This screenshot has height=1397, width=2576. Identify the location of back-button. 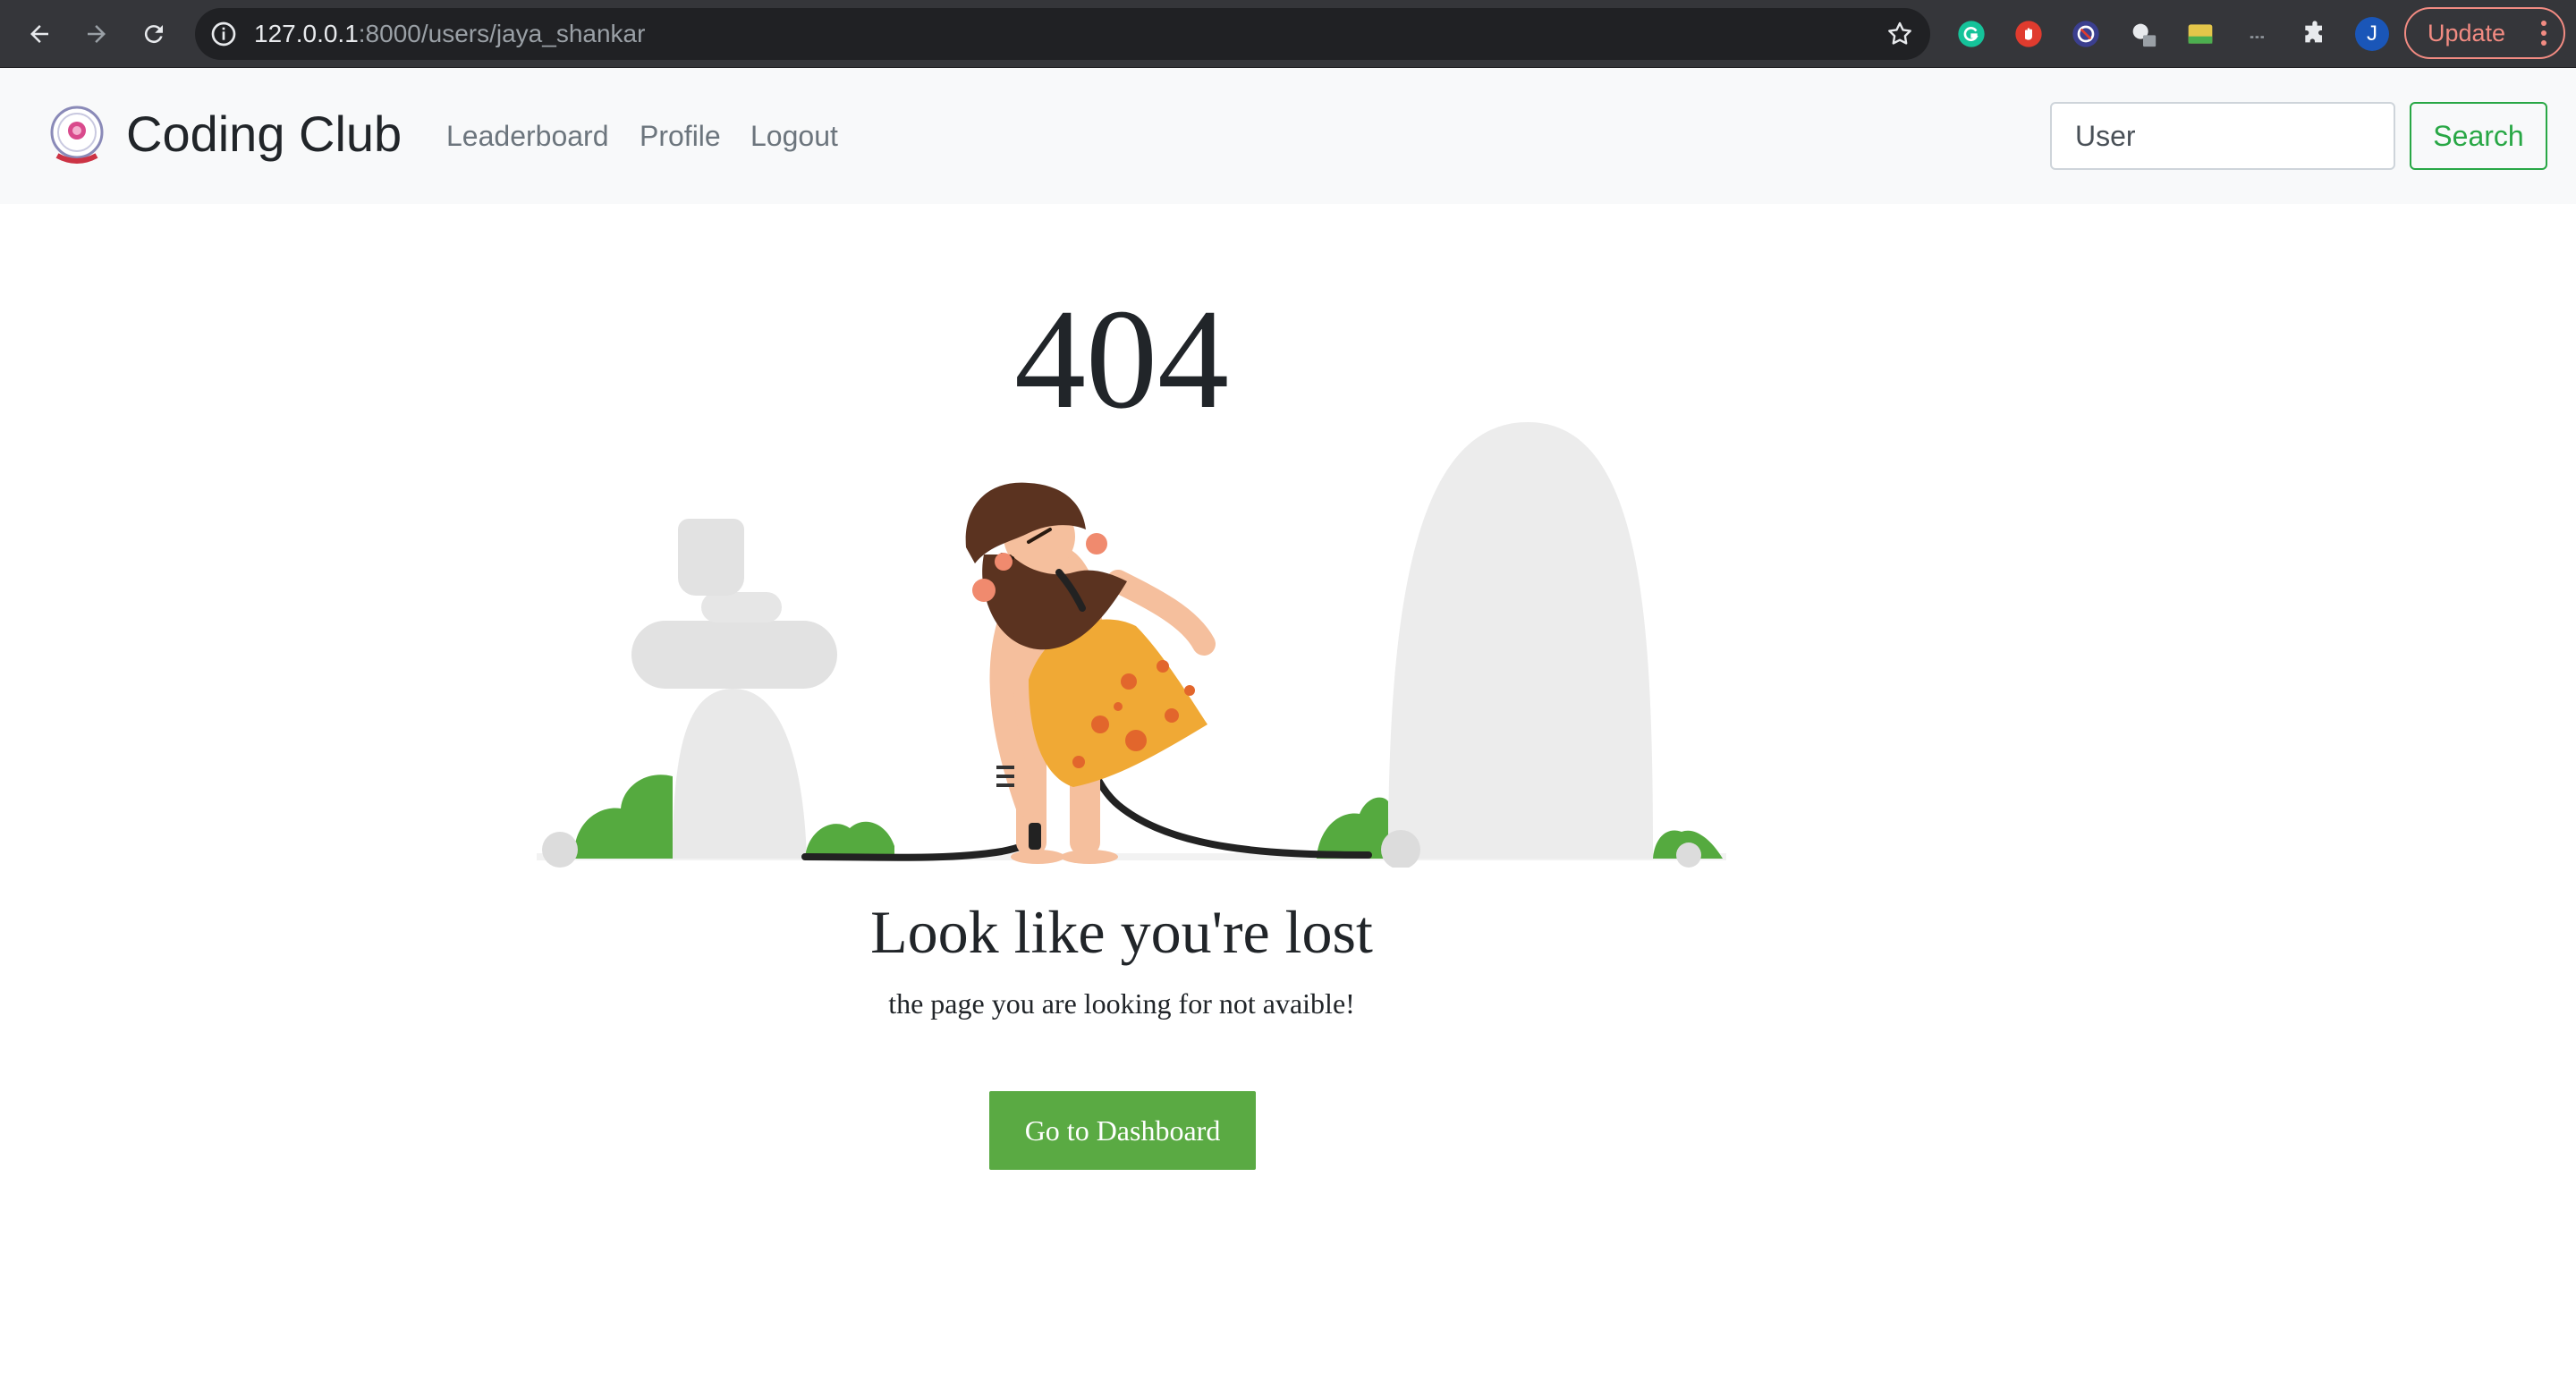
(39, 34).